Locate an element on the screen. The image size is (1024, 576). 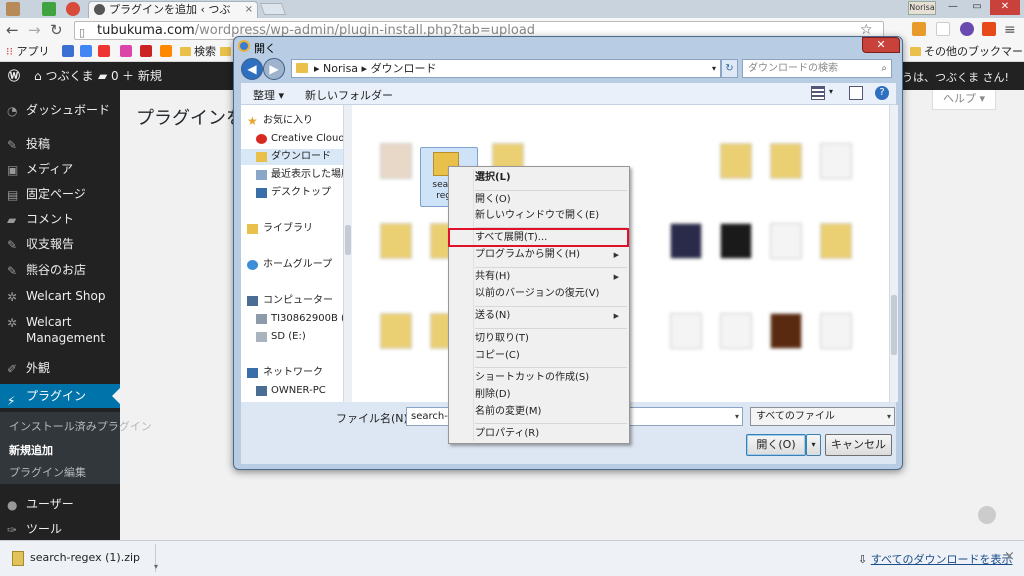
tab-favicon-red-icon is located at coordinates (73, 9).